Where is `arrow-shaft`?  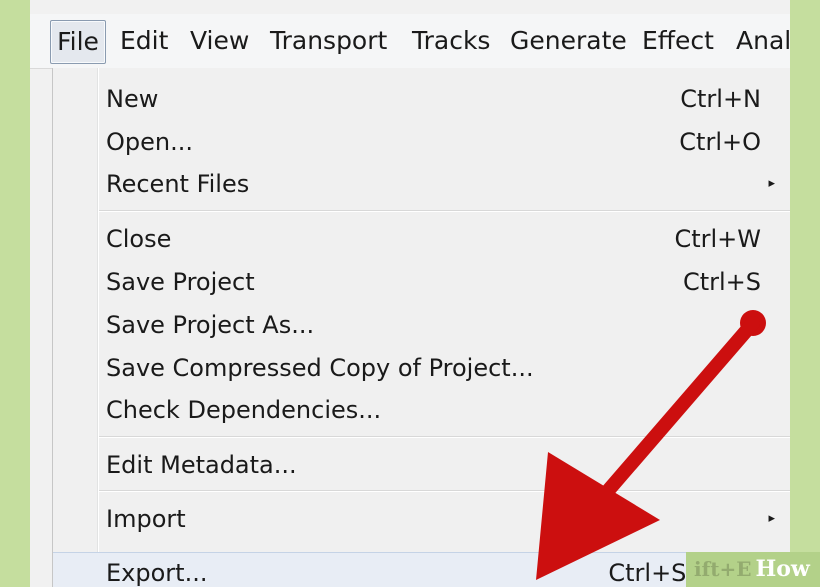
arrow-shaft is located at coordinates (676, 411).